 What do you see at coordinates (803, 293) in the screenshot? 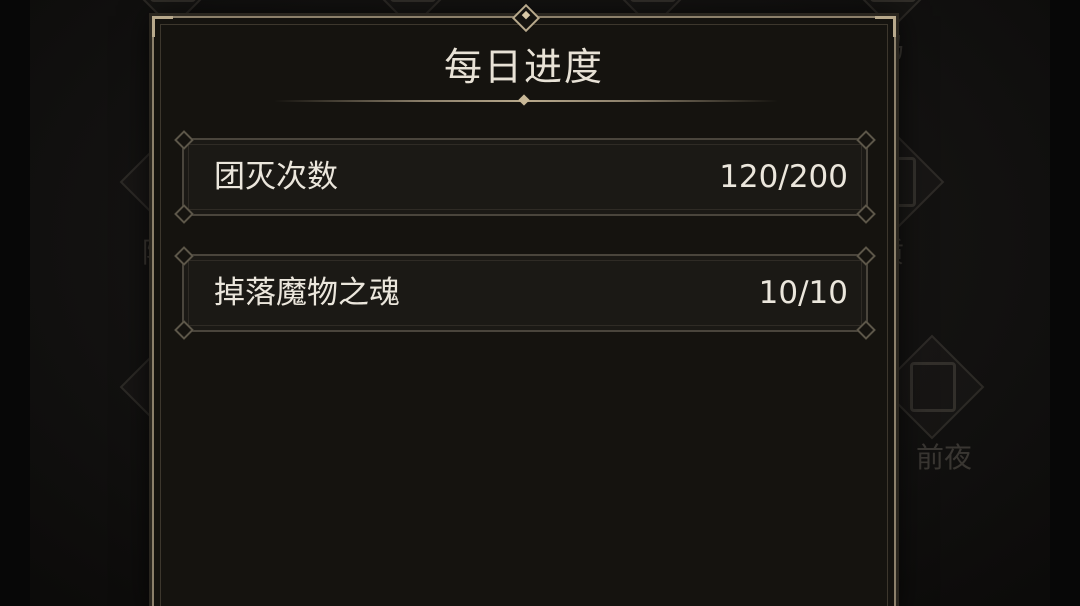
I see `progress-value: 10/10` at bounding box center [803, 293].